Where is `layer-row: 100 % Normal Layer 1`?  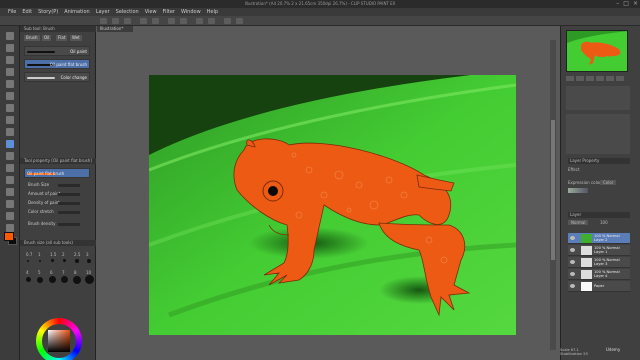 layer-row: 100 % Normal Layer 1 is located at coordinates (599, 250).